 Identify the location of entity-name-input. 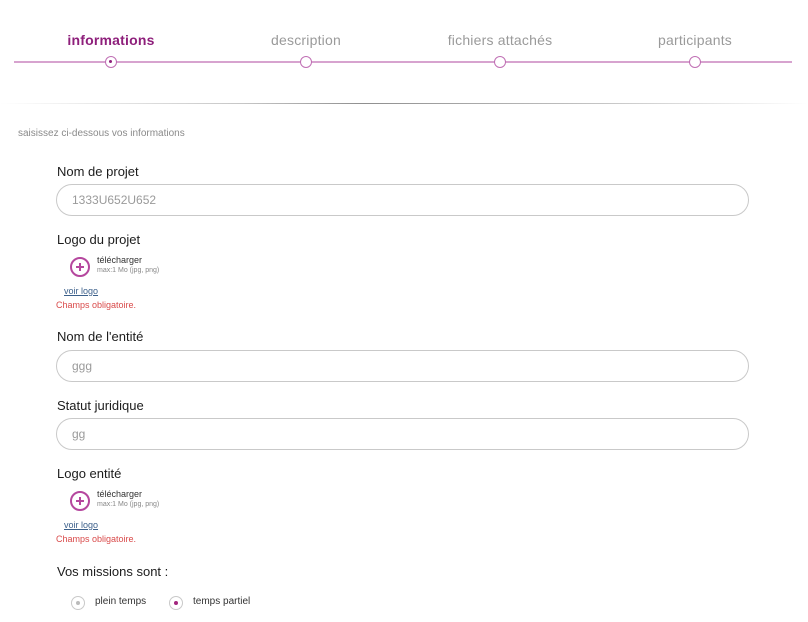
(402, 366).